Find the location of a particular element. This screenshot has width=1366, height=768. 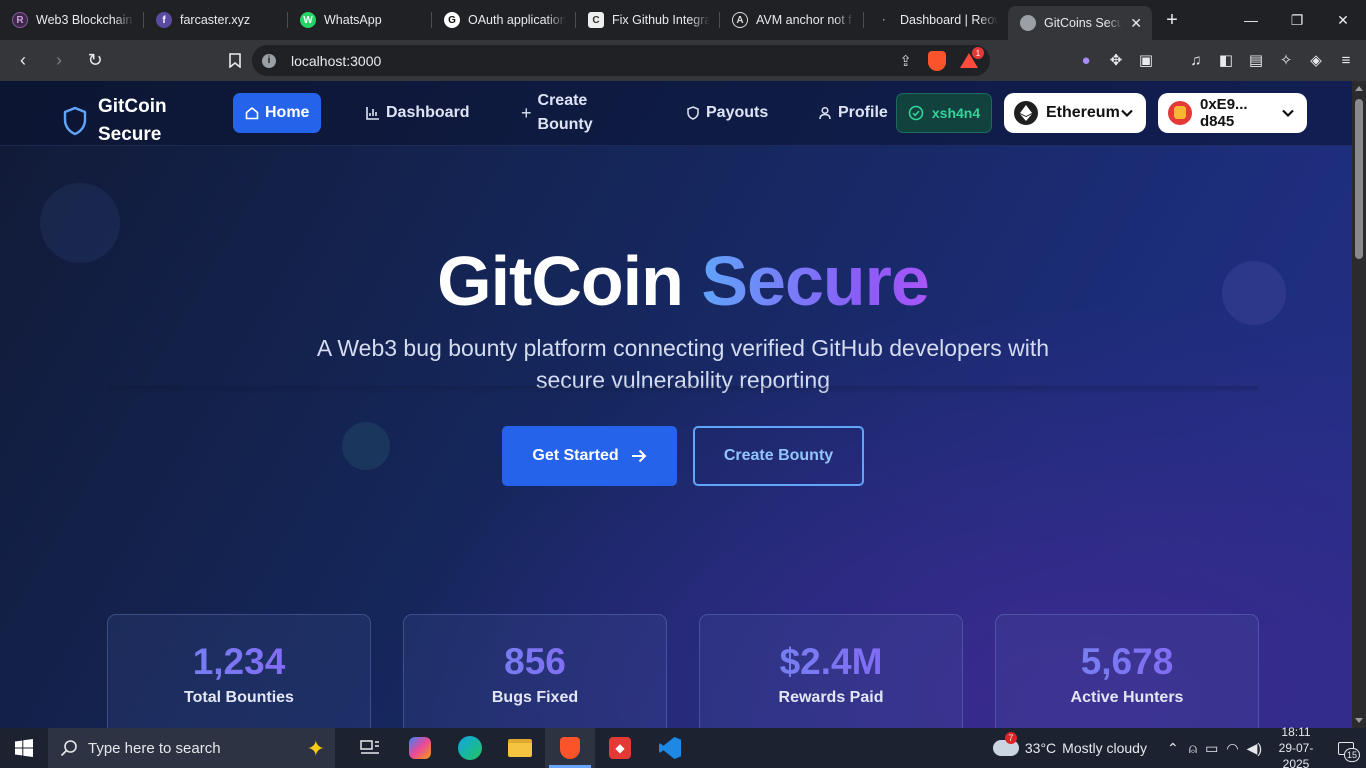

leo-ai-icon: ✧ is located at coordinates (1286, 60).